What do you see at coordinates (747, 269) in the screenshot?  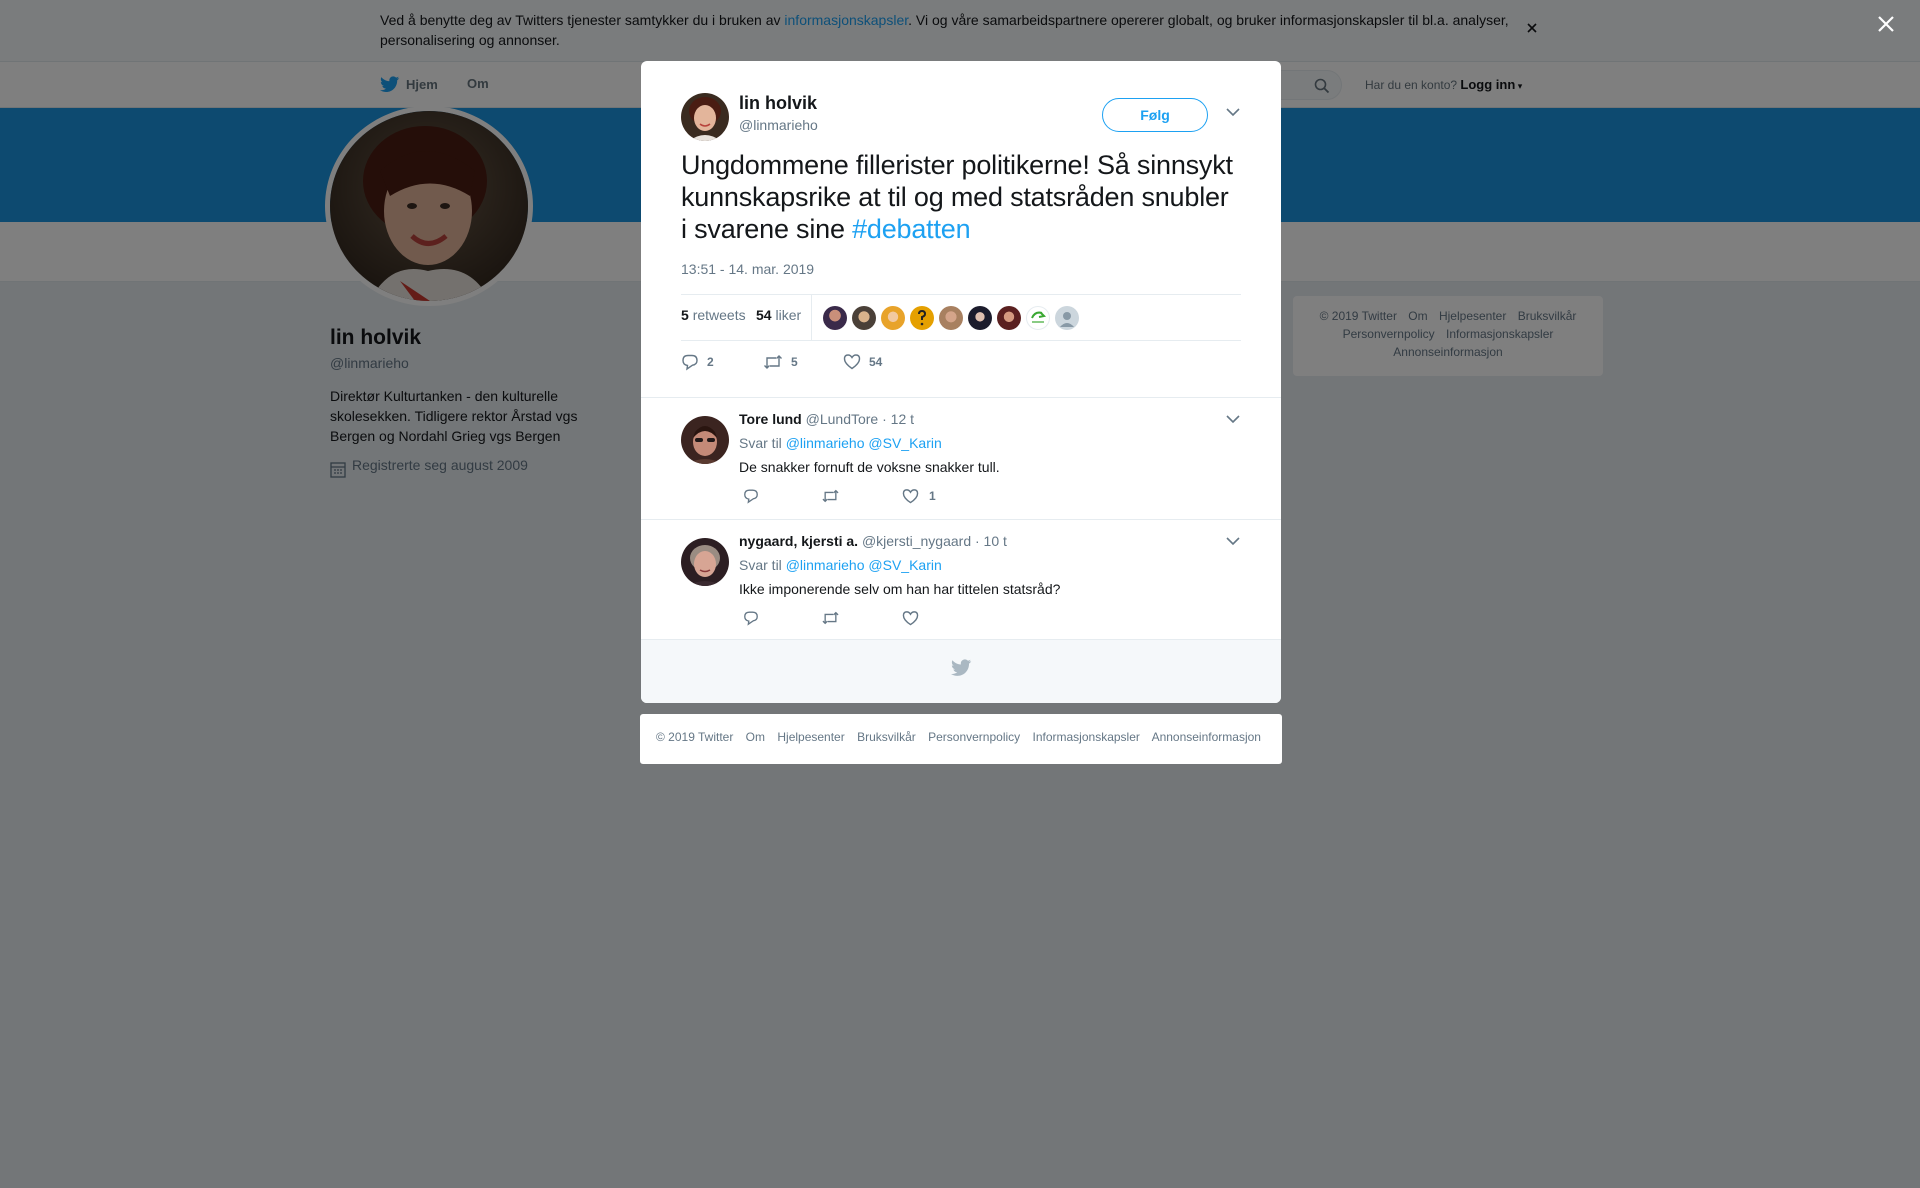 I see `tweet-timestamp: 13:51 - 14. mar. 2019` at bounding box center [747, 269].